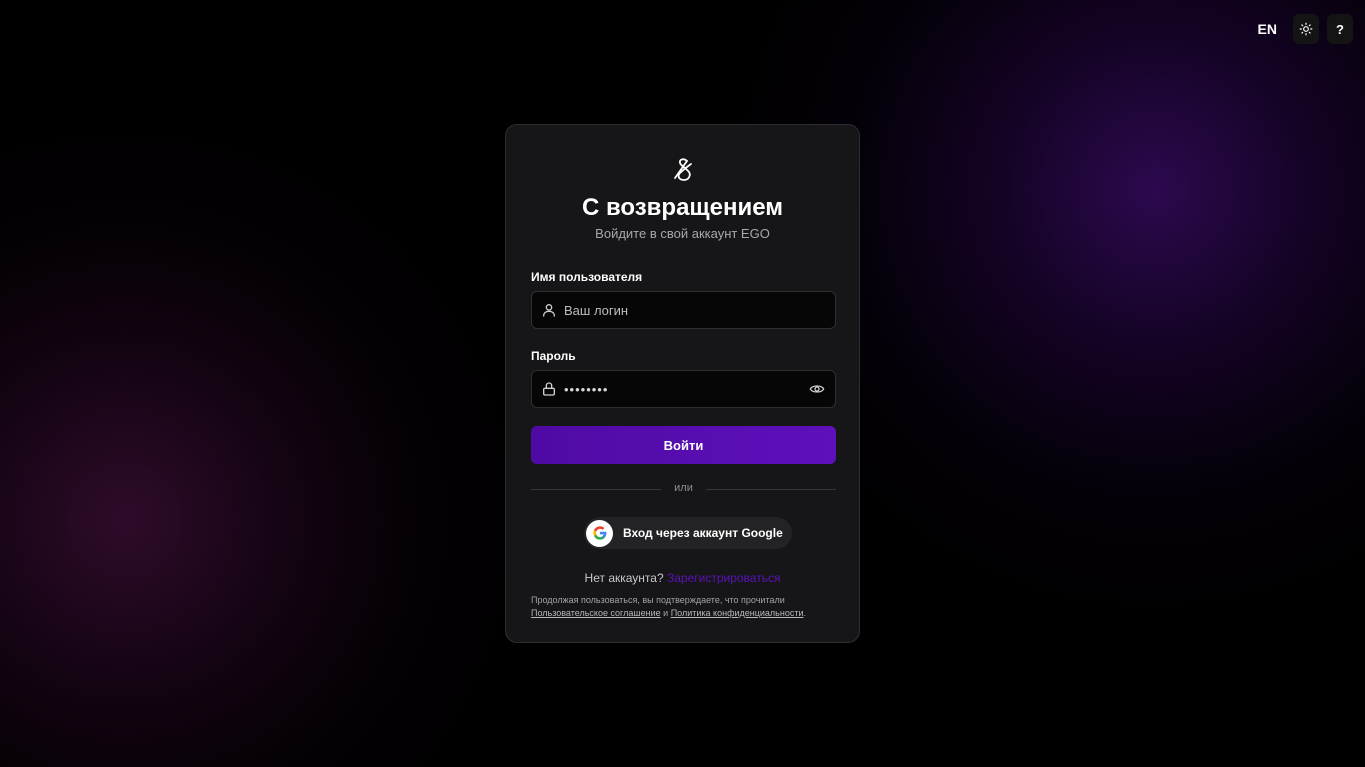 This screenshot has height=767, width=1365. Describe the element at coordinates (596, 613) in the screenshot. I see `terms-link: Пользовательское соглашение` at that location.